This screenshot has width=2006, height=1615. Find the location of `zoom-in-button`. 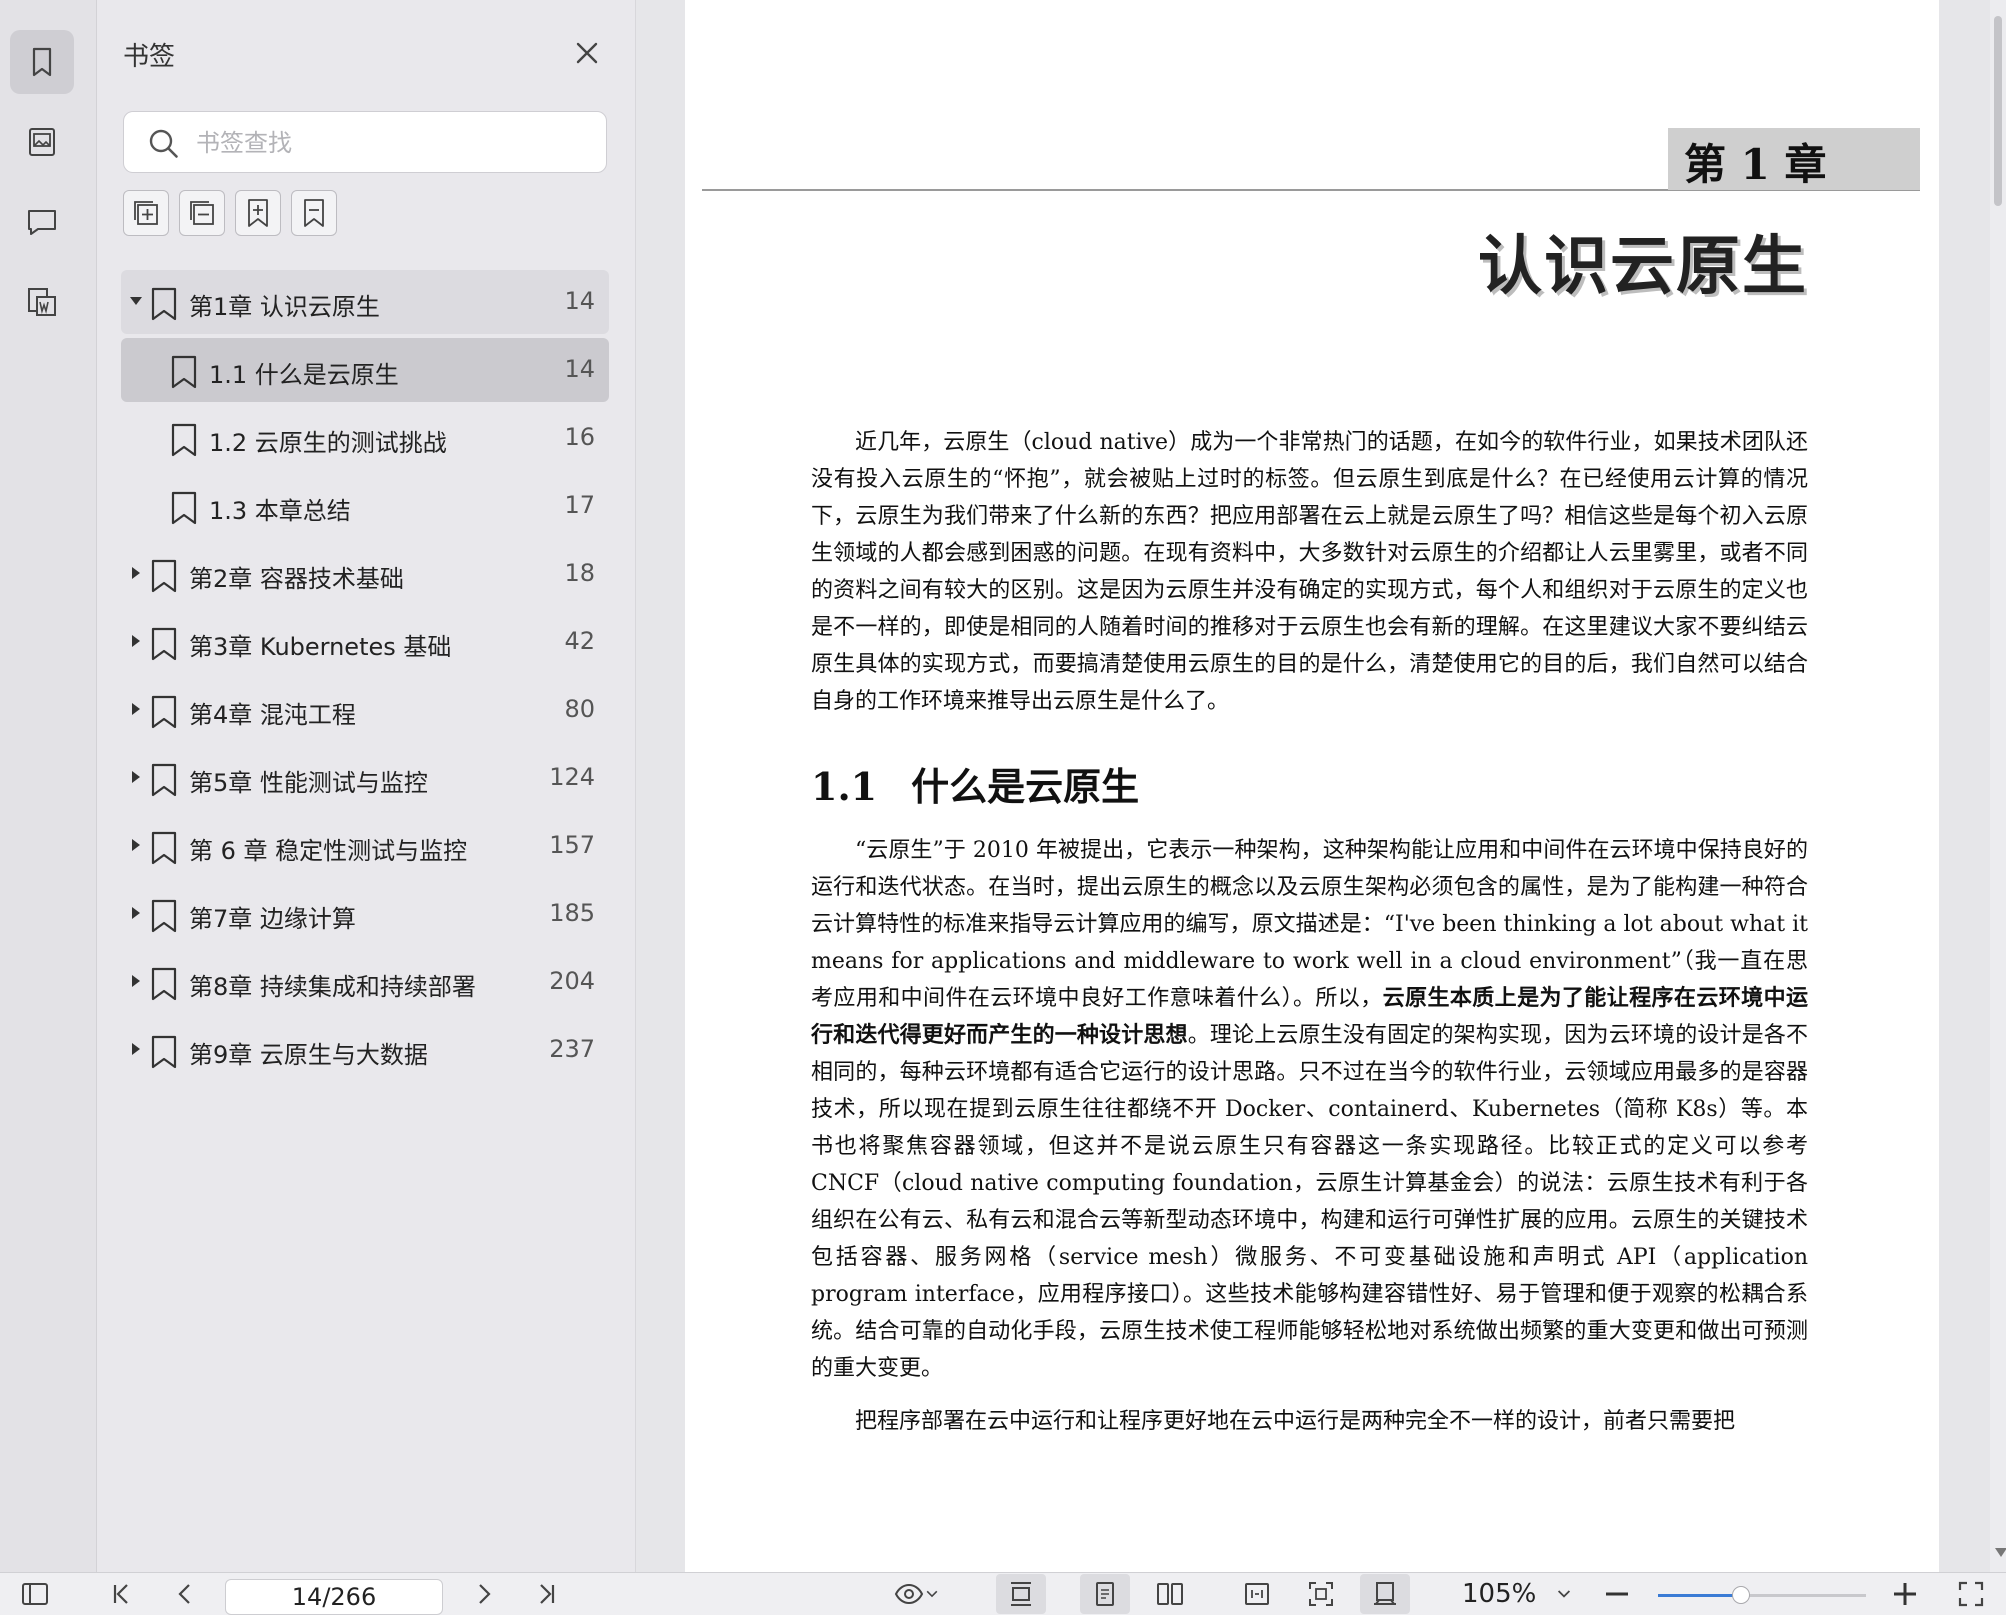

zoom-in-button is located at coordinates (1905, 1594).